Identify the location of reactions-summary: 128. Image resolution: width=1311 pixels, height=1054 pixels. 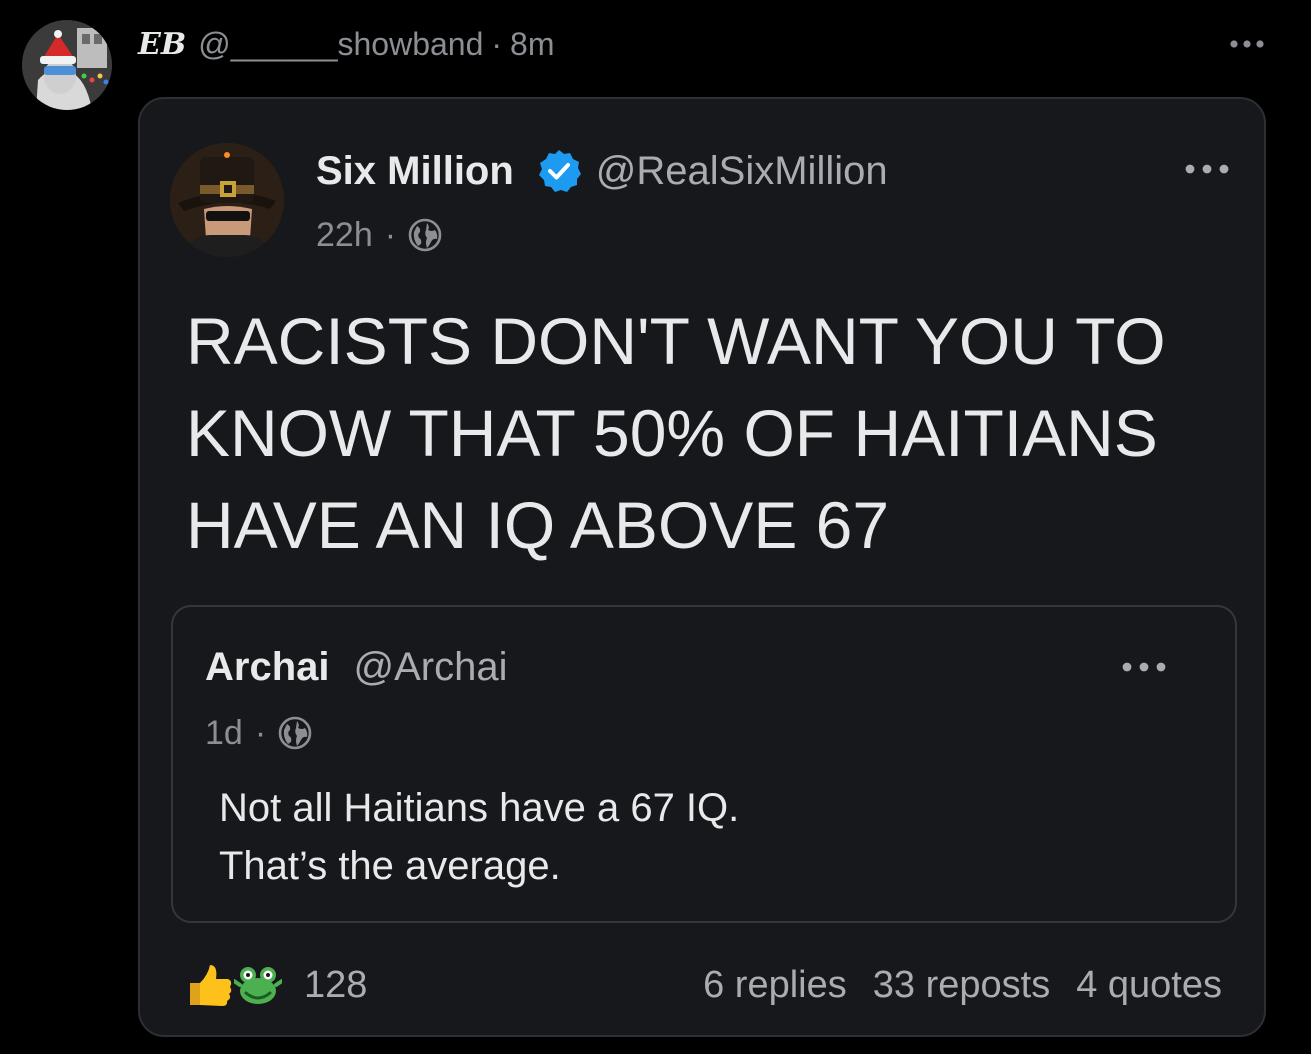
(276, 985).